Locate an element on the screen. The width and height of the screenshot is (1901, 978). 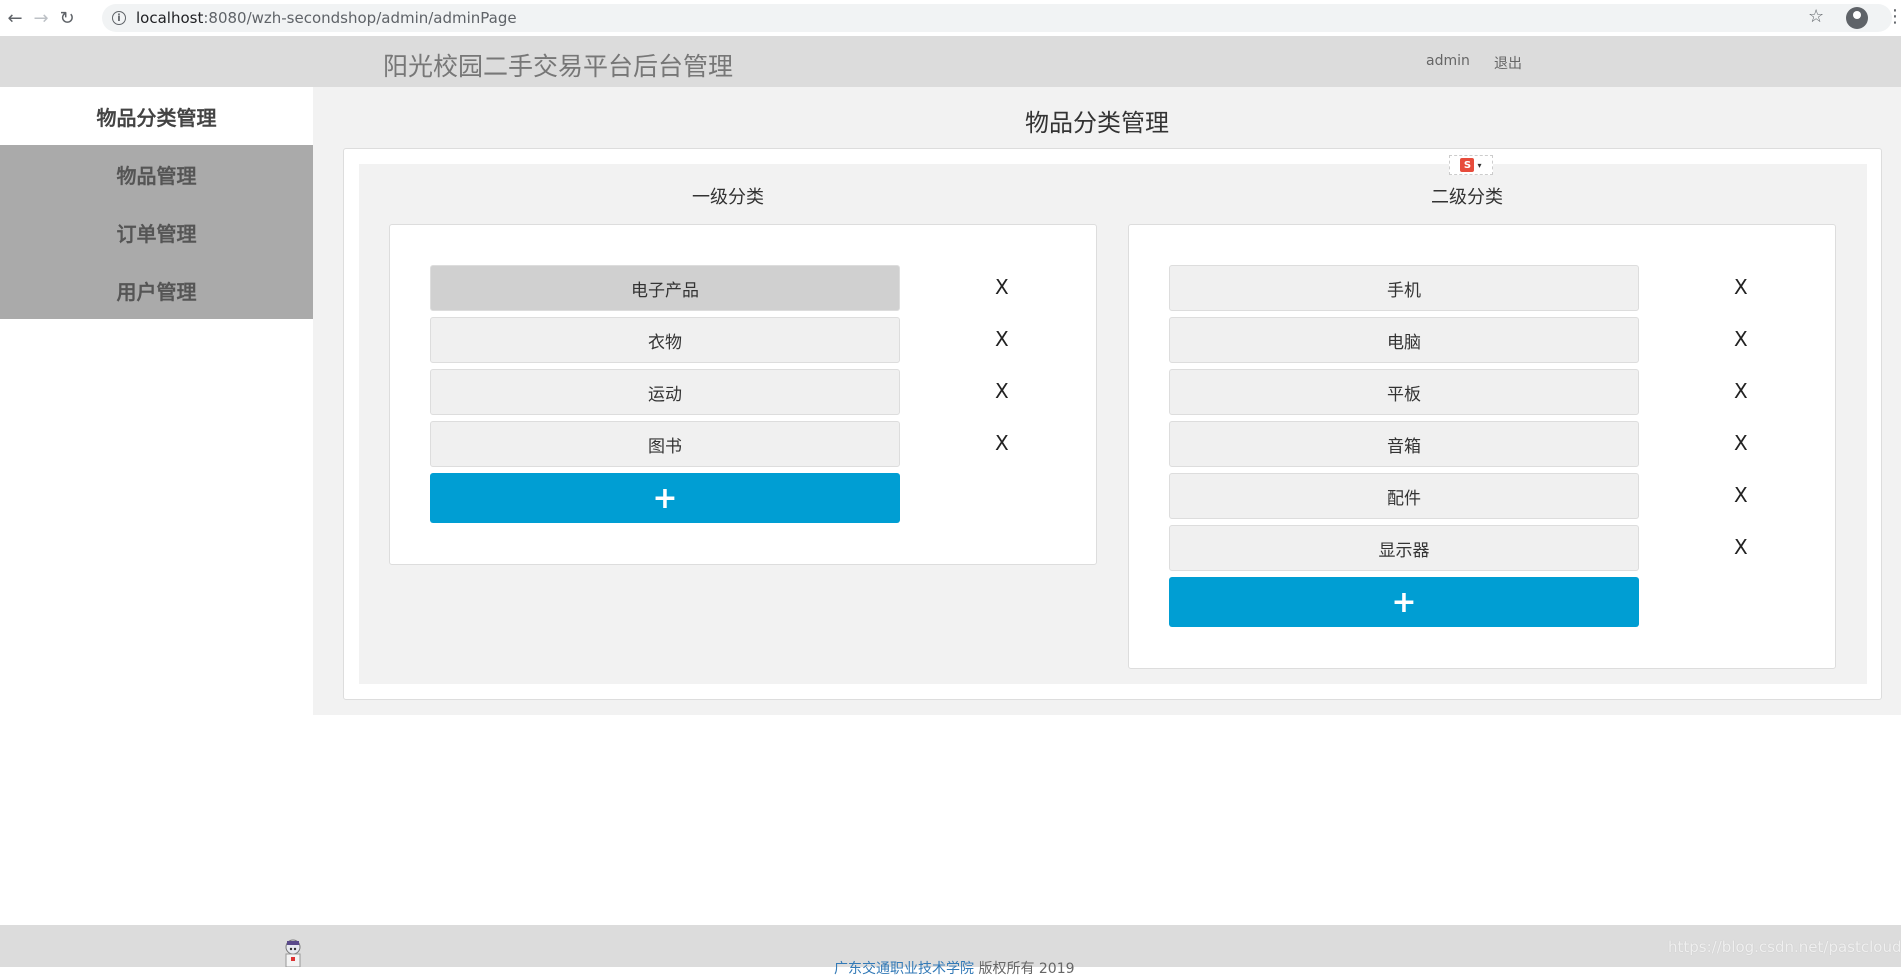
admin-link: admin is located at coordinates (1448, 61).